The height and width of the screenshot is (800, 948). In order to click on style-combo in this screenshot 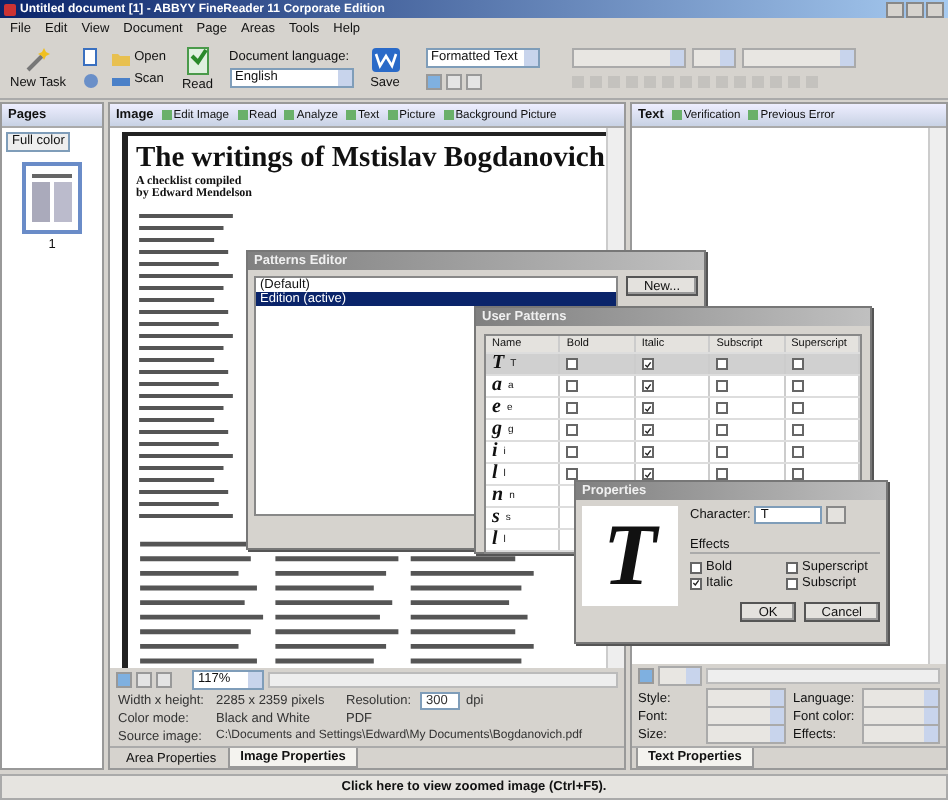, I will do `click(628, 58)`.